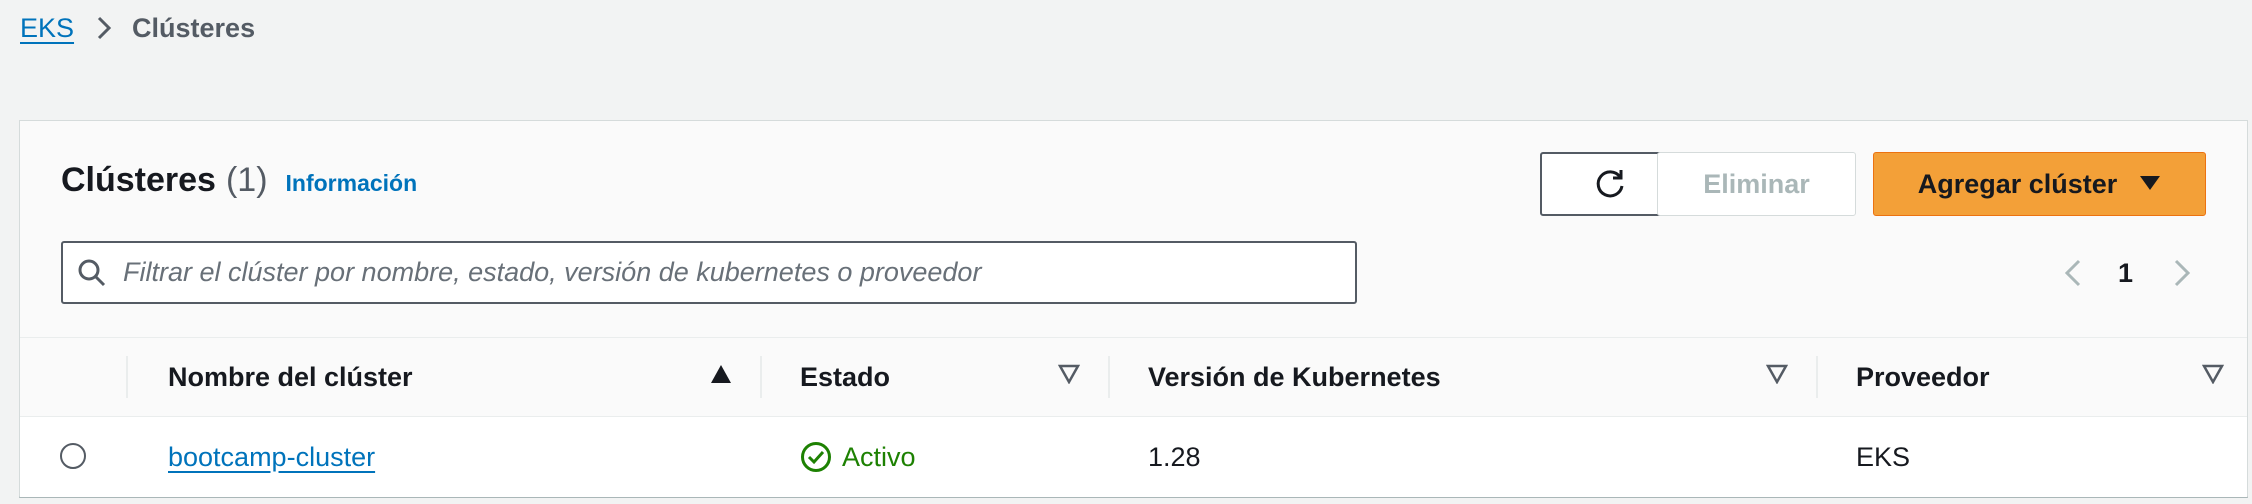  Describe the element at coordinates (352, 183) in the screenshot. I see `info-link: Información` at that location.